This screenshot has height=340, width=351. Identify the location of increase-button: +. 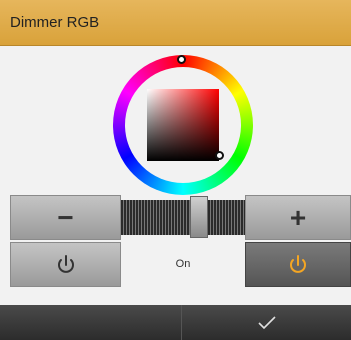
(298, 217).